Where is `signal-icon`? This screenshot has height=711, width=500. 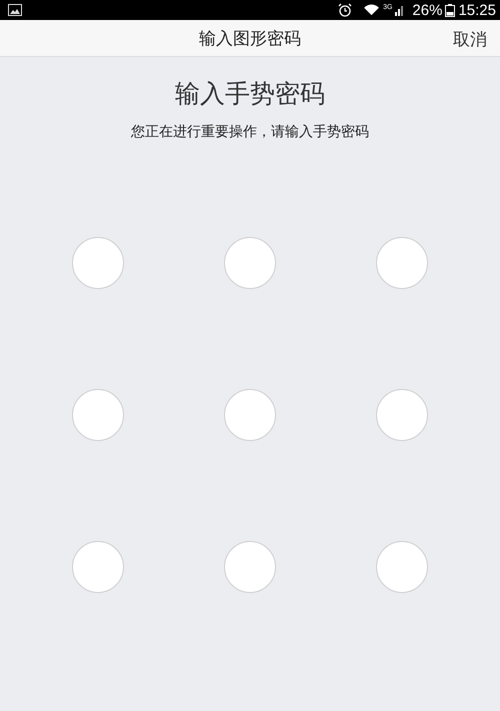
signal-icon is located at coordinates (400, 10).